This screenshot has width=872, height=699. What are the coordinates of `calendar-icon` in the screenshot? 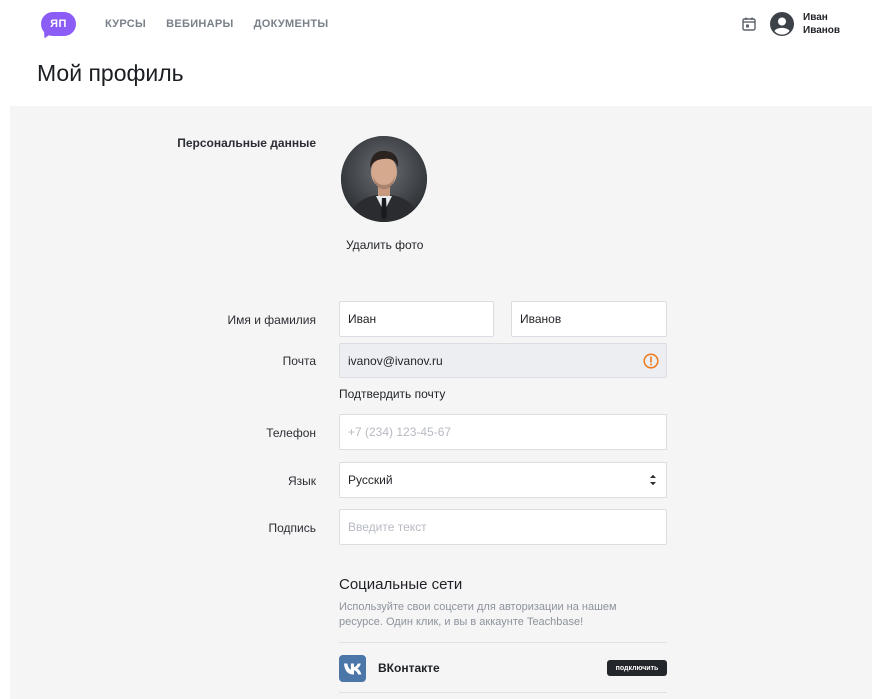 It's located at (749, 24).